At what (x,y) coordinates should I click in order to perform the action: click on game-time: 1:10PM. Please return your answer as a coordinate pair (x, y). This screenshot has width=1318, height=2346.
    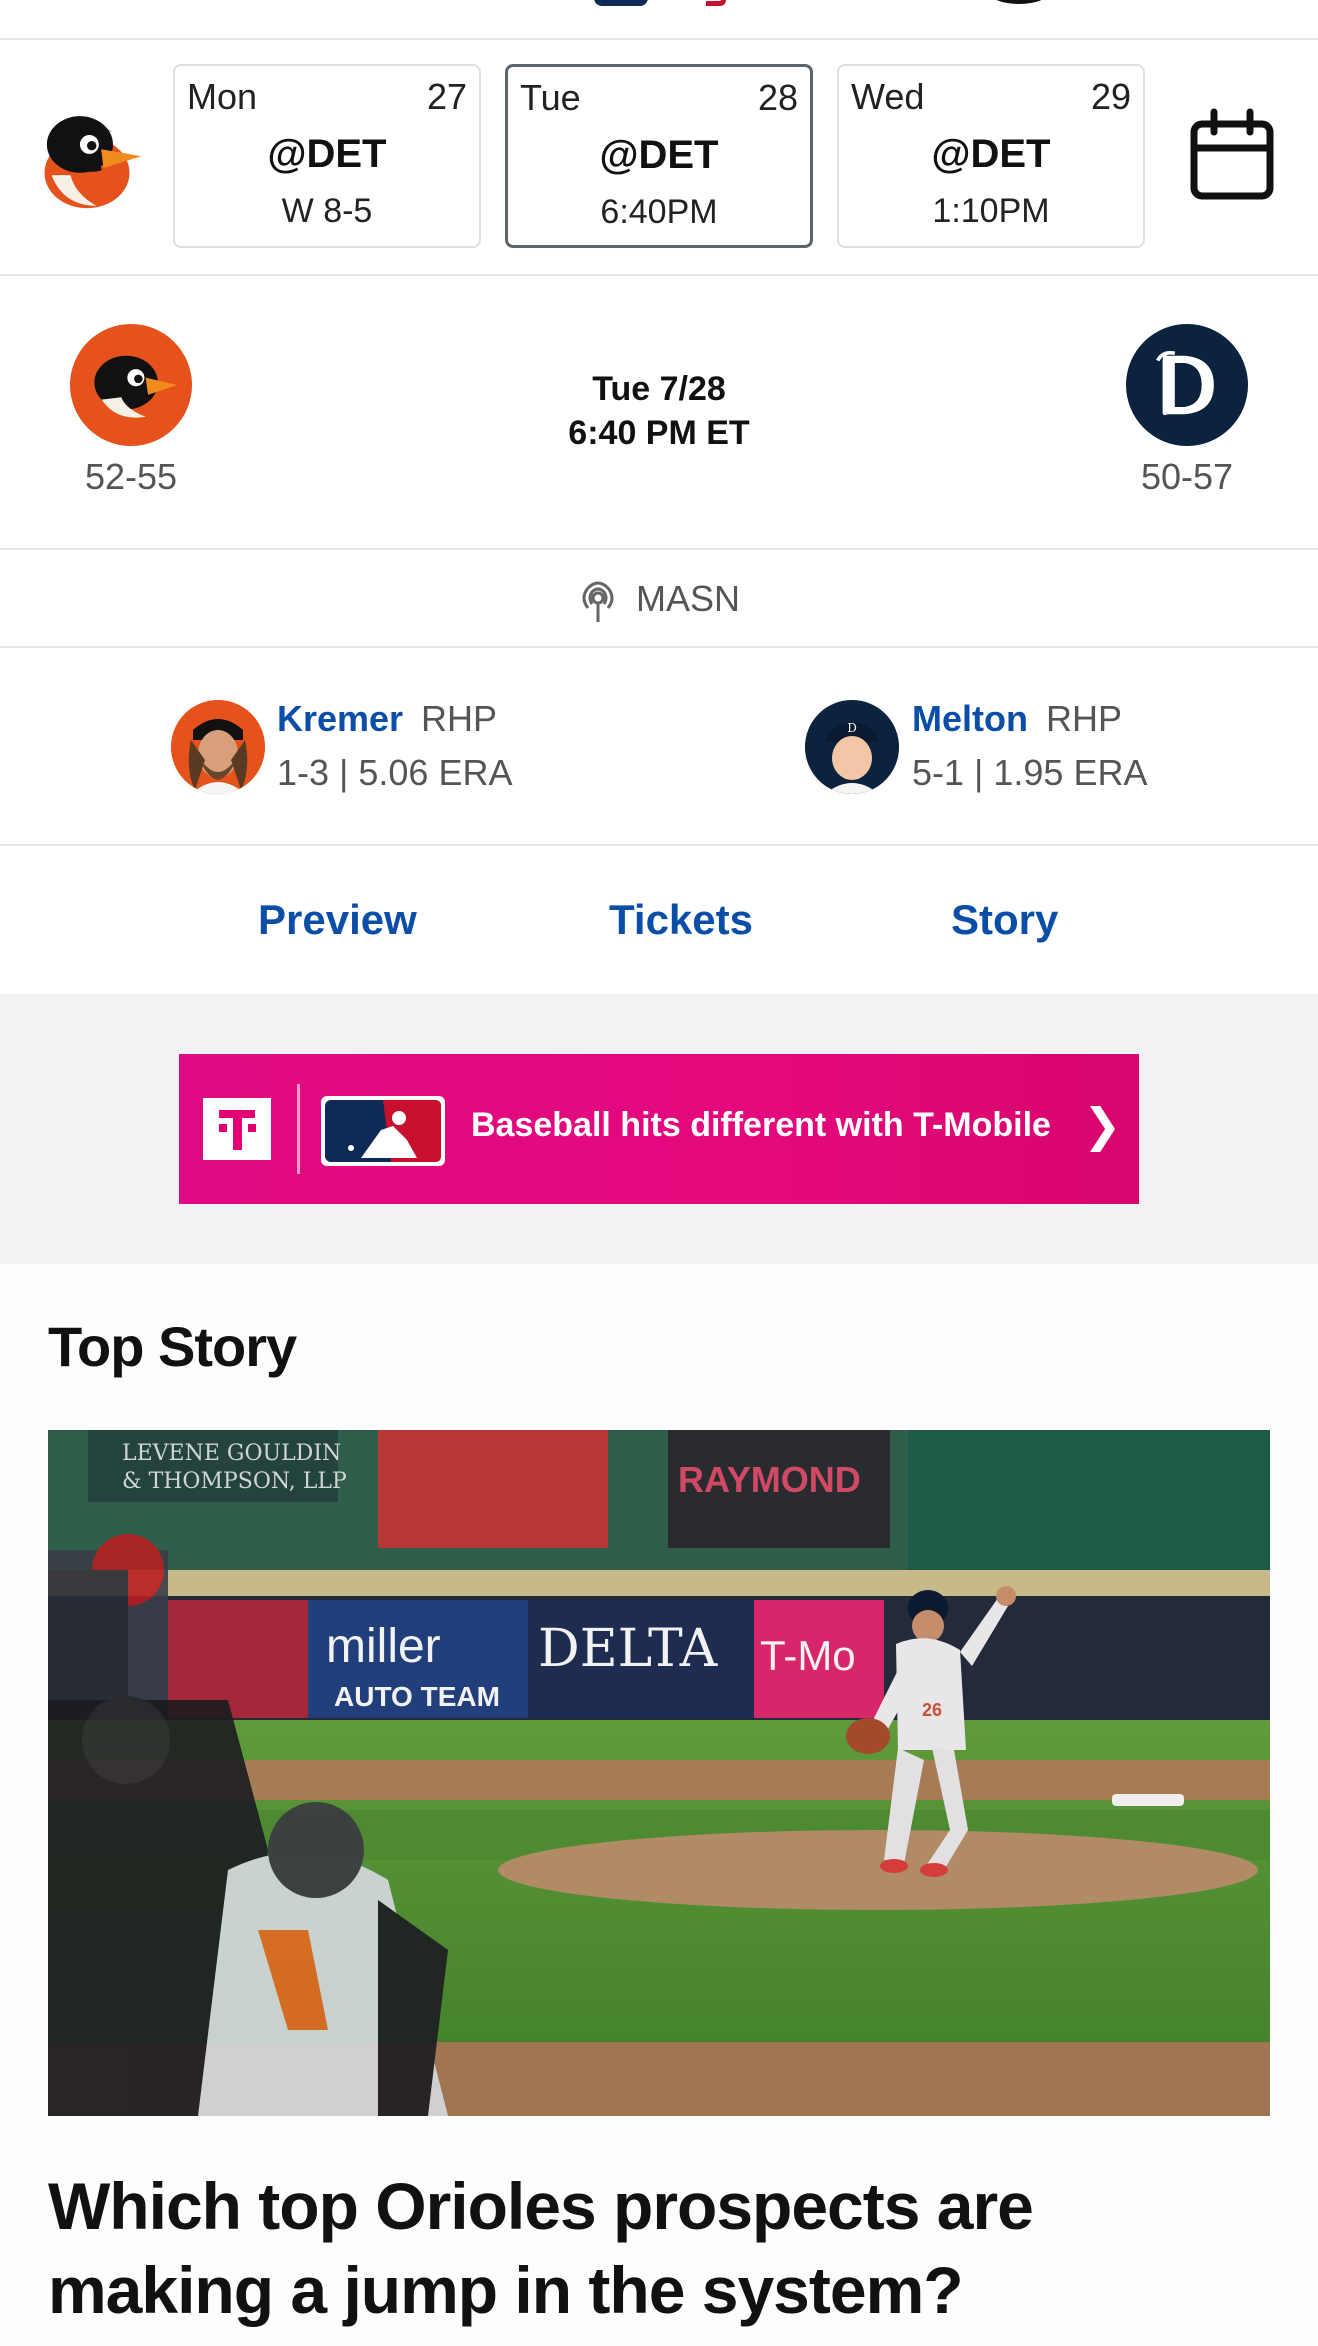
    Looking at the image, I should click on (991, 211).